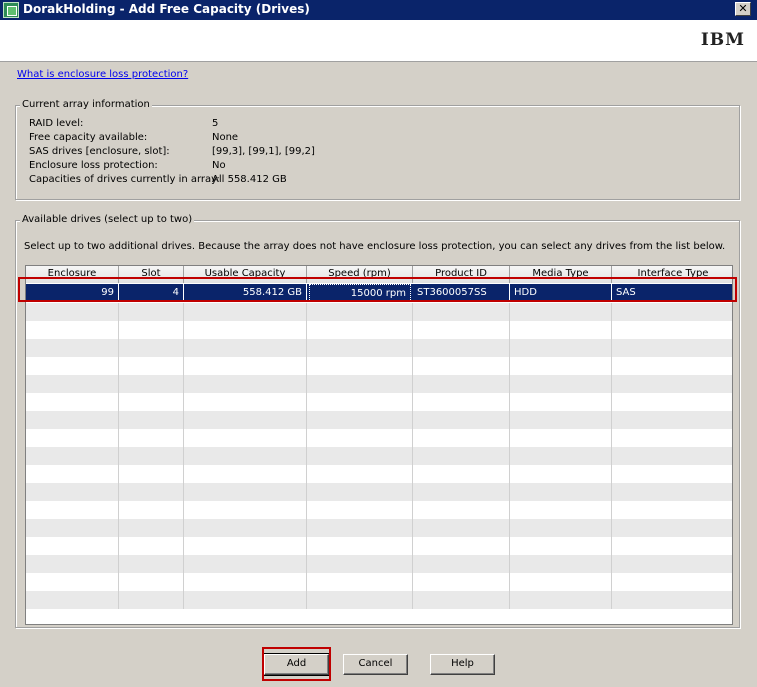 The height and width of the screenshot is (687, 757). Describe the element at coordinates (102, 74) in the screenshot. I see `enclosure-loss-help-link: What is enclosure loss protection?` at that location.